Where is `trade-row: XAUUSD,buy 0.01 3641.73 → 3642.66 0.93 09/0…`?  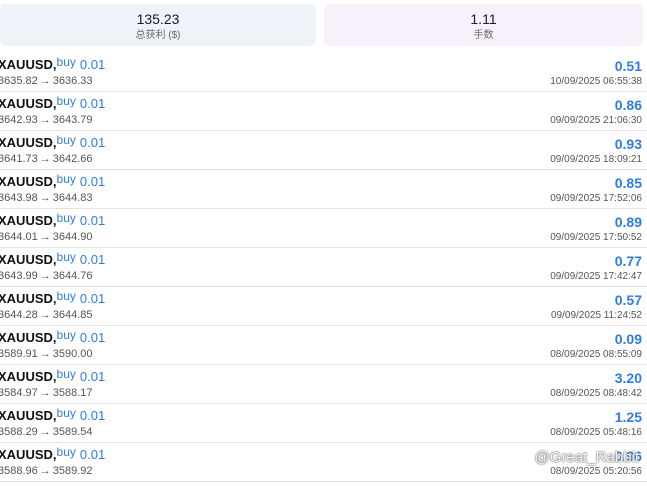
trade-row: XAUUSD,buy 0.01 3641.73 → 3642.66 0.93 09/0… is located at coordinates (323, 150).